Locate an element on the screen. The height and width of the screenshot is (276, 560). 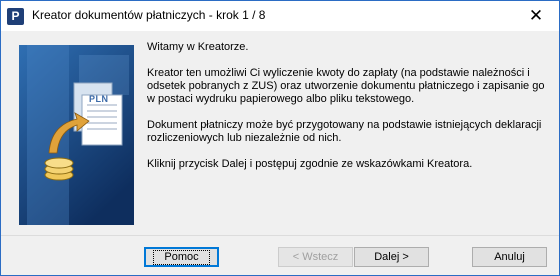
help-button-label: Pomoc is located at coordinates (181, 257).